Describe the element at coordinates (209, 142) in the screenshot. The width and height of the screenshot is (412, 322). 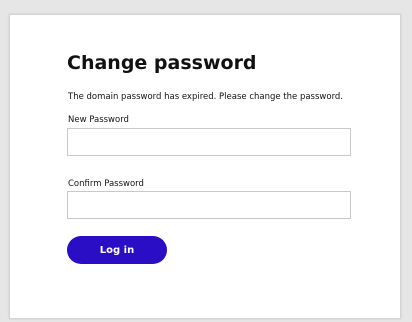
I see `new-password-field` at that location.